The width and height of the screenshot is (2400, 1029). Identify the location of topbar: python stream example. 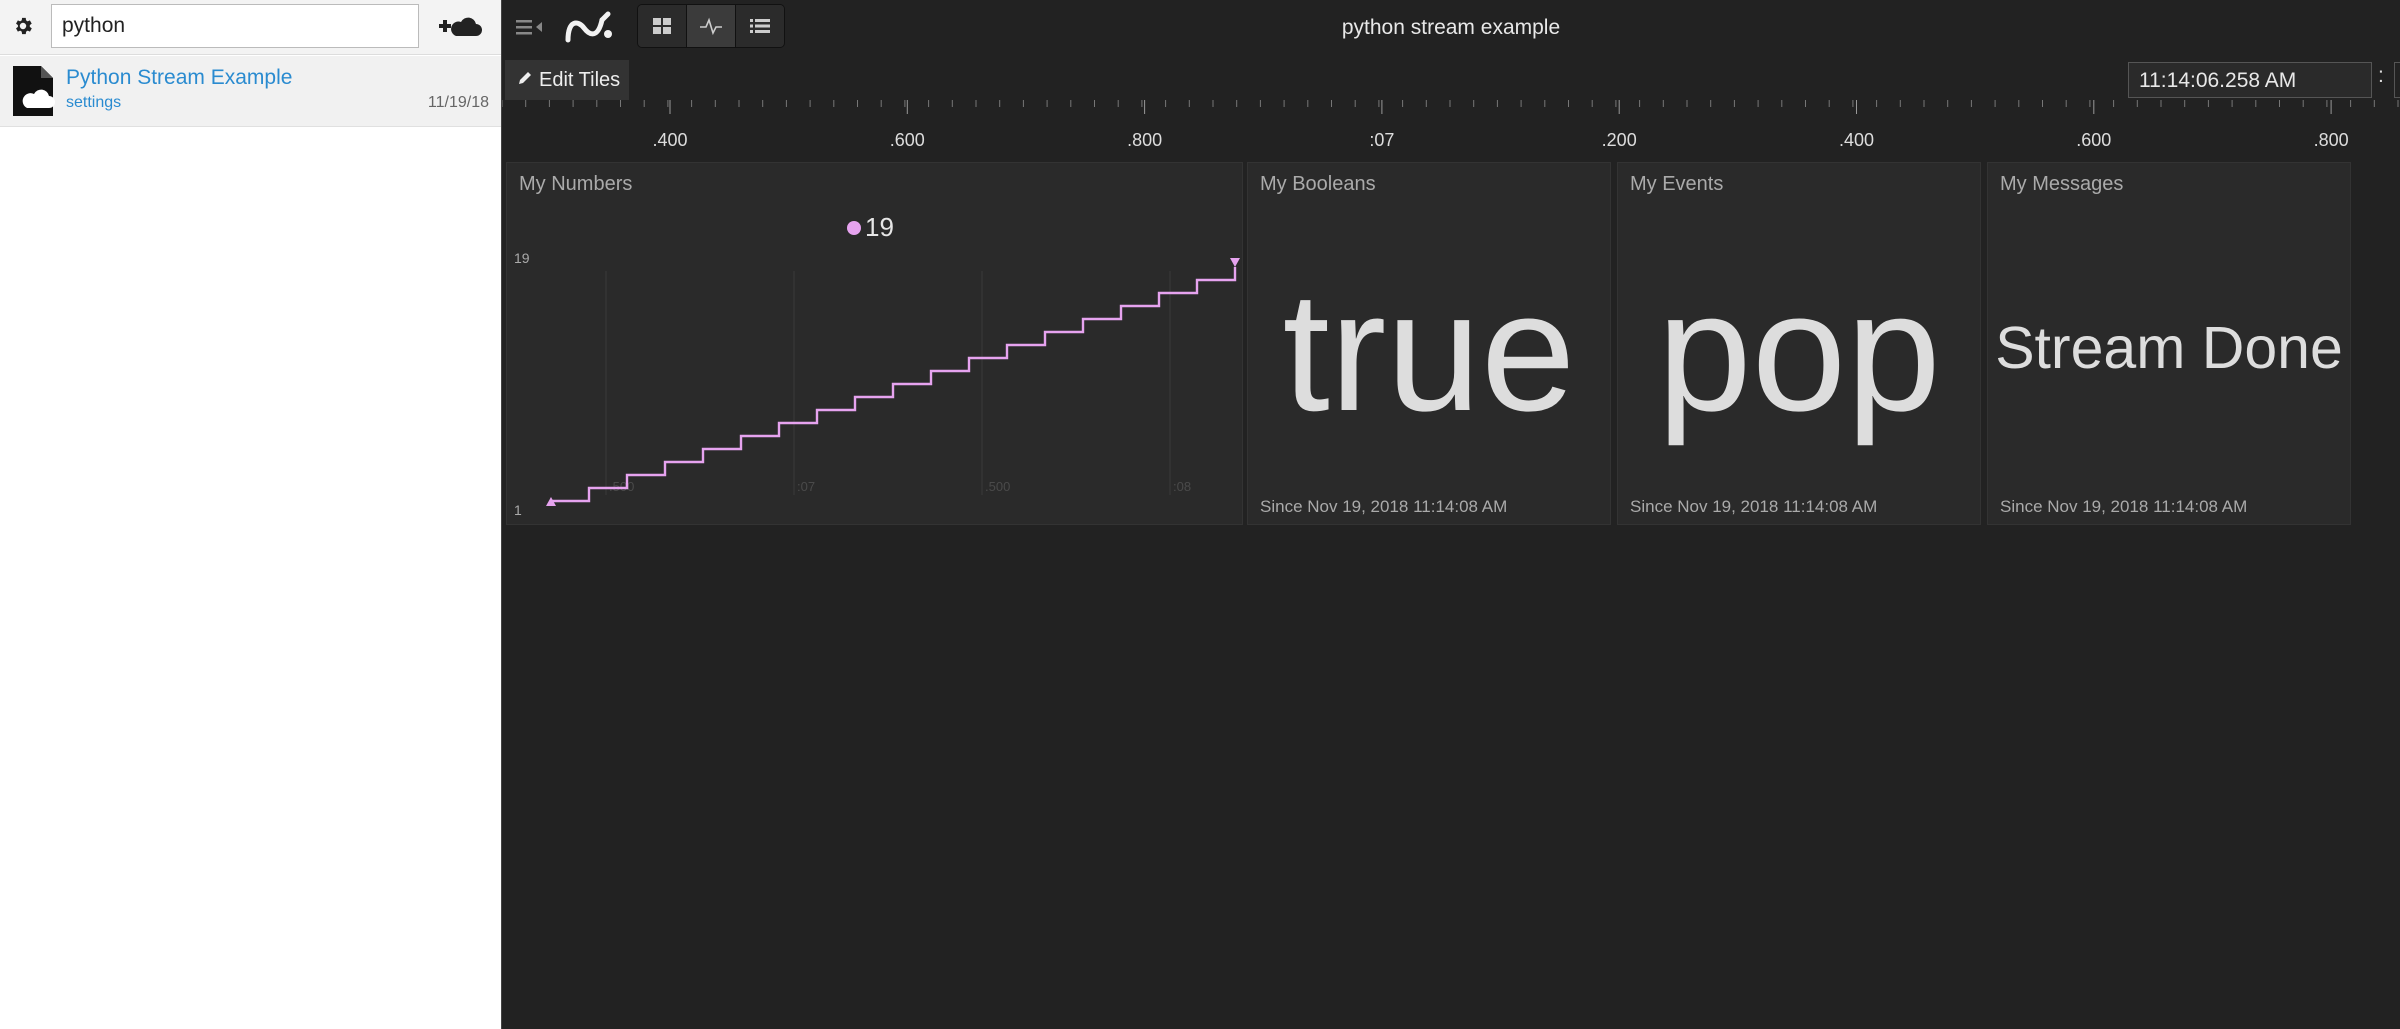
(1451, 28).